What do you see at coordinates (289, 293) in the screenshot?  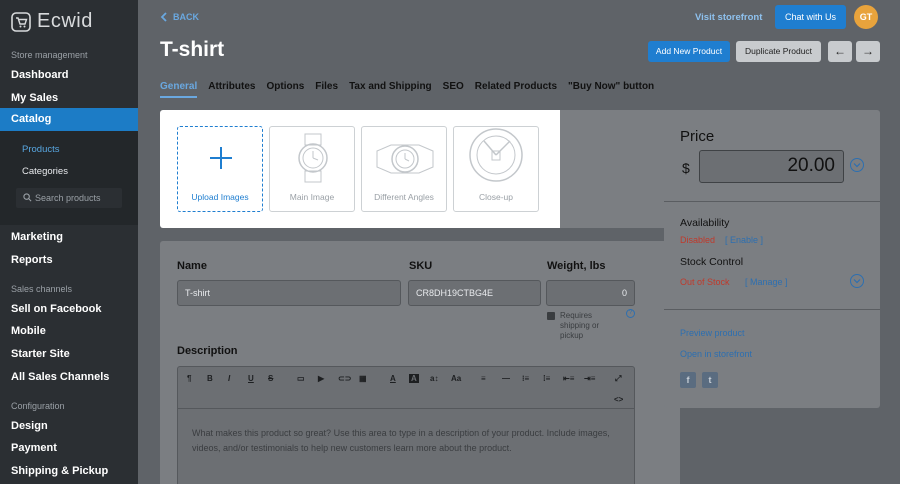 I see `name-input: T-shirt` at bounding box center [289, 293].